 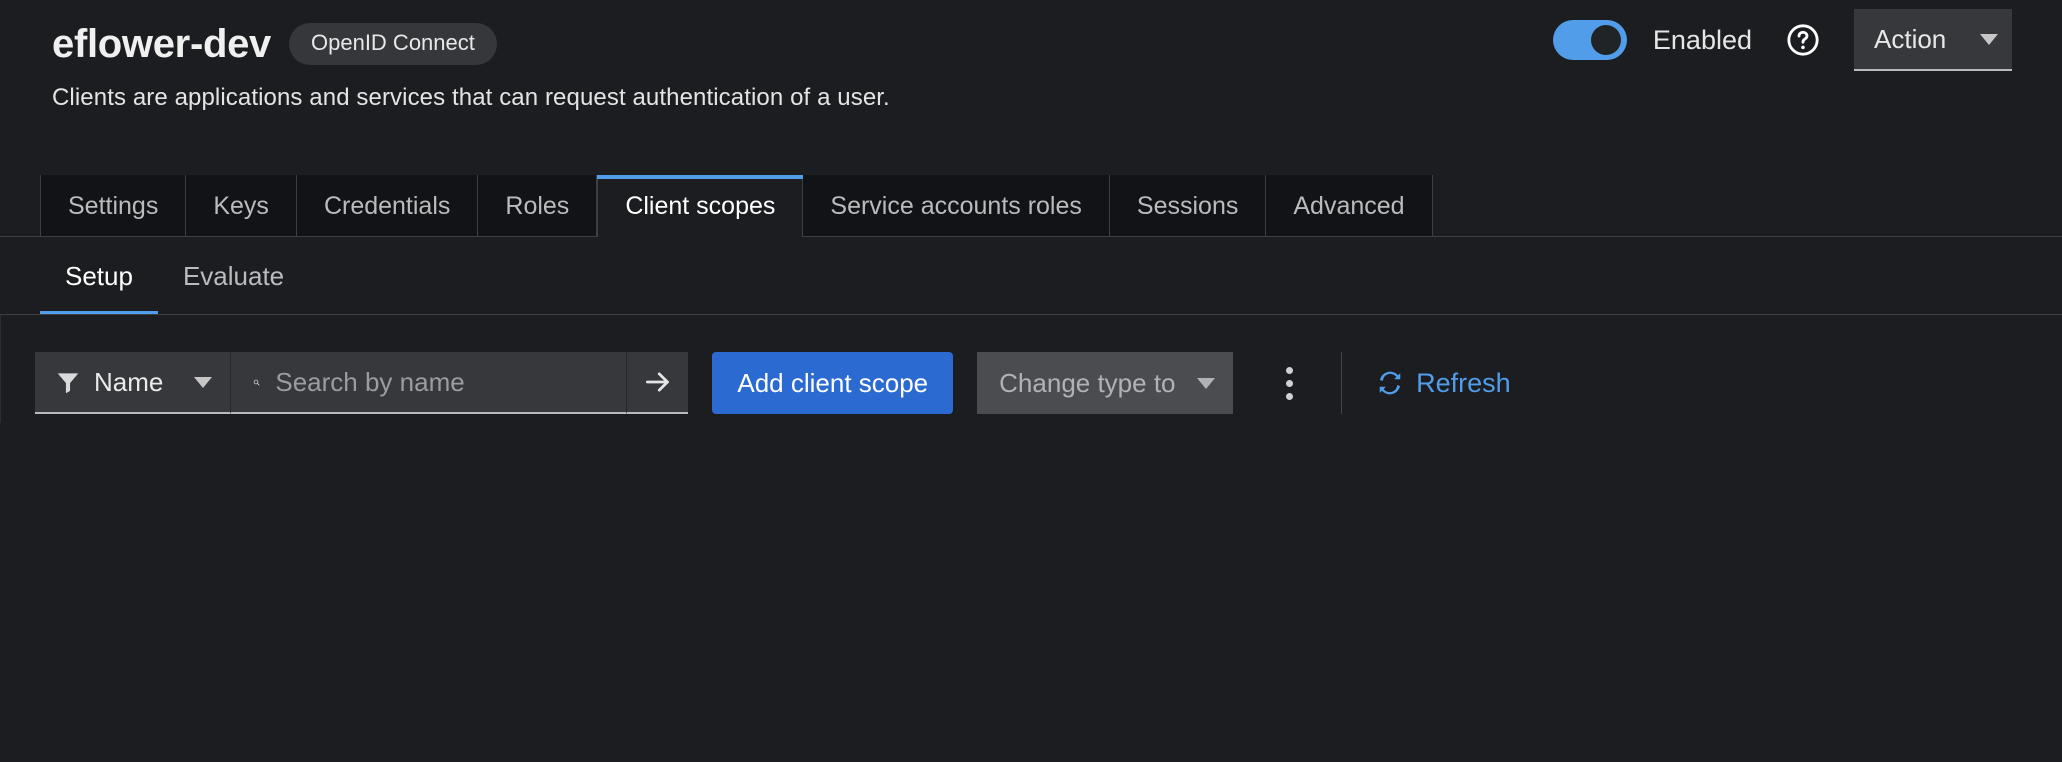 What do you see at coordinates (1782, 40) in the screenshot?
I see `header-actions: Enabled Action` at bounding box center [1782, 40].